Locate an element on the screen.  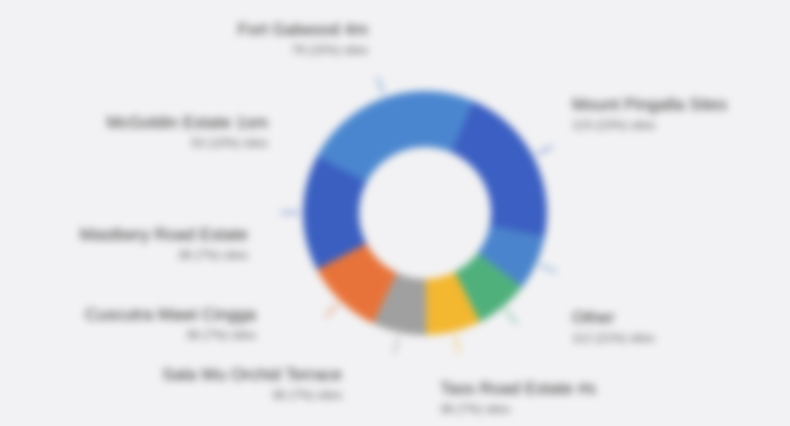
label-fort-galwood-4m: Fort Galwood 4m 79 (15%) sites is located at coordinates (303, 38).